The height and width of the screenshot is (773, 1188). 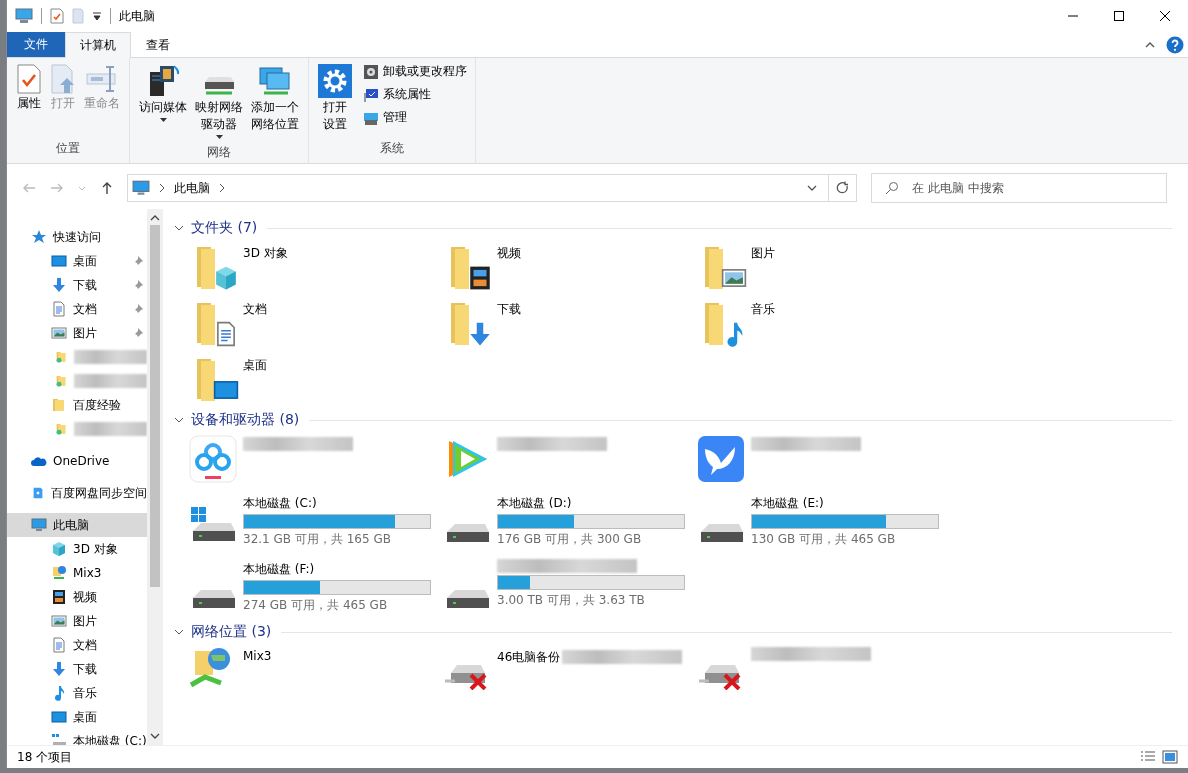 I want to click on network-location-name: Mix3, so click(x=257, y=655).